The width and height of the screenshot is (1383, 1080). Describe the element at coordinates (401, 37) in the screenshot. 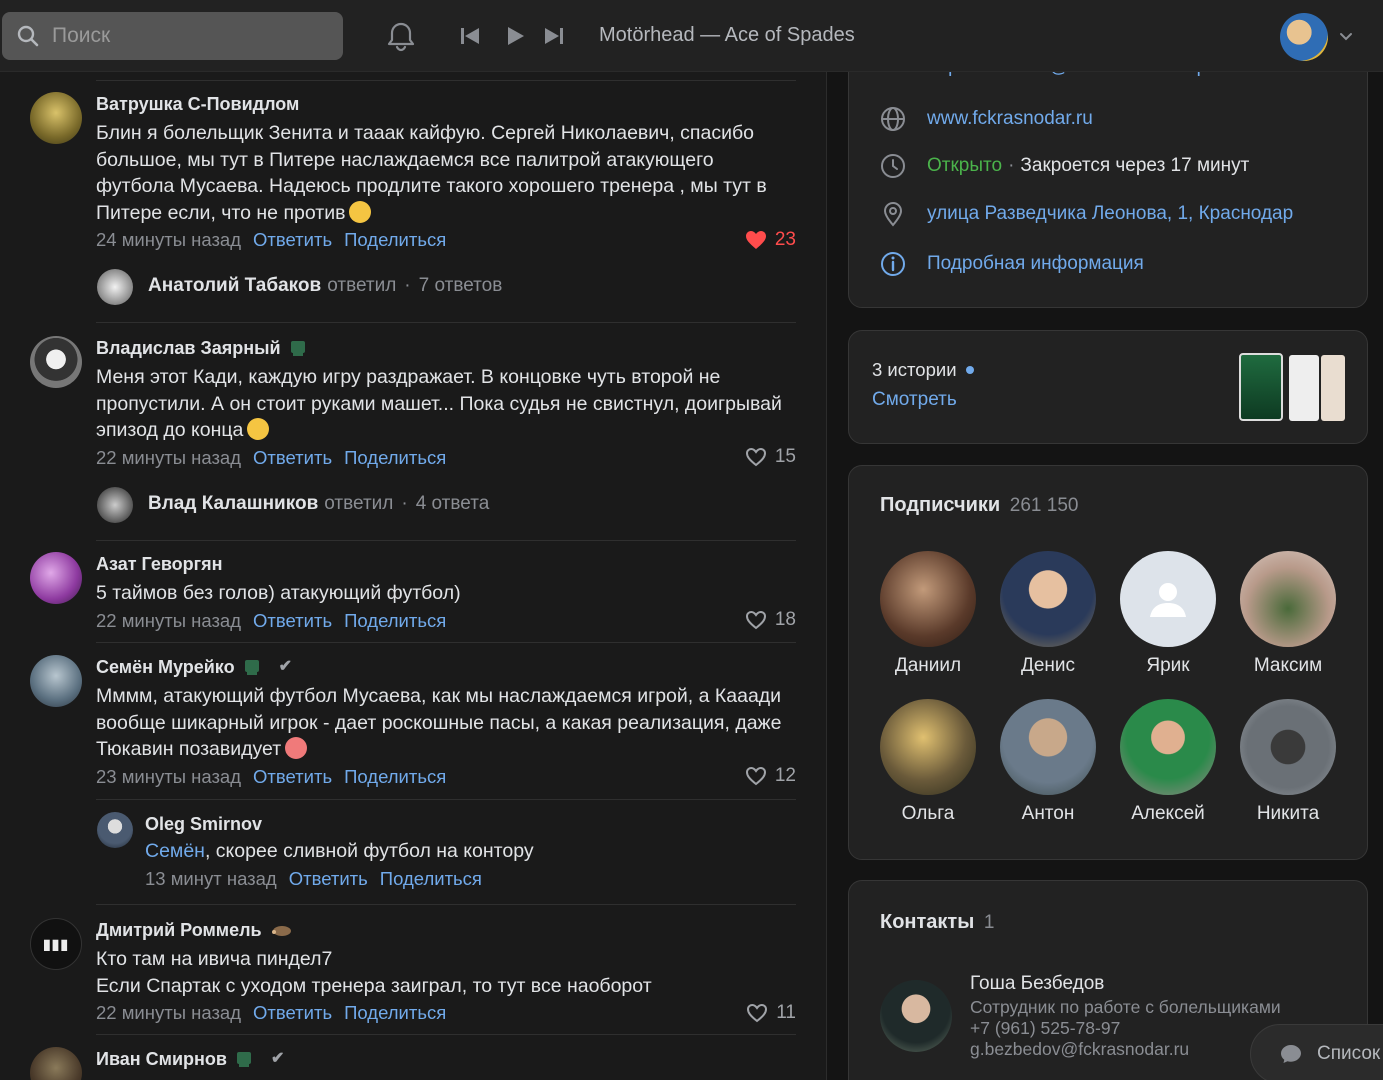

I see `bell-icon` at that location.